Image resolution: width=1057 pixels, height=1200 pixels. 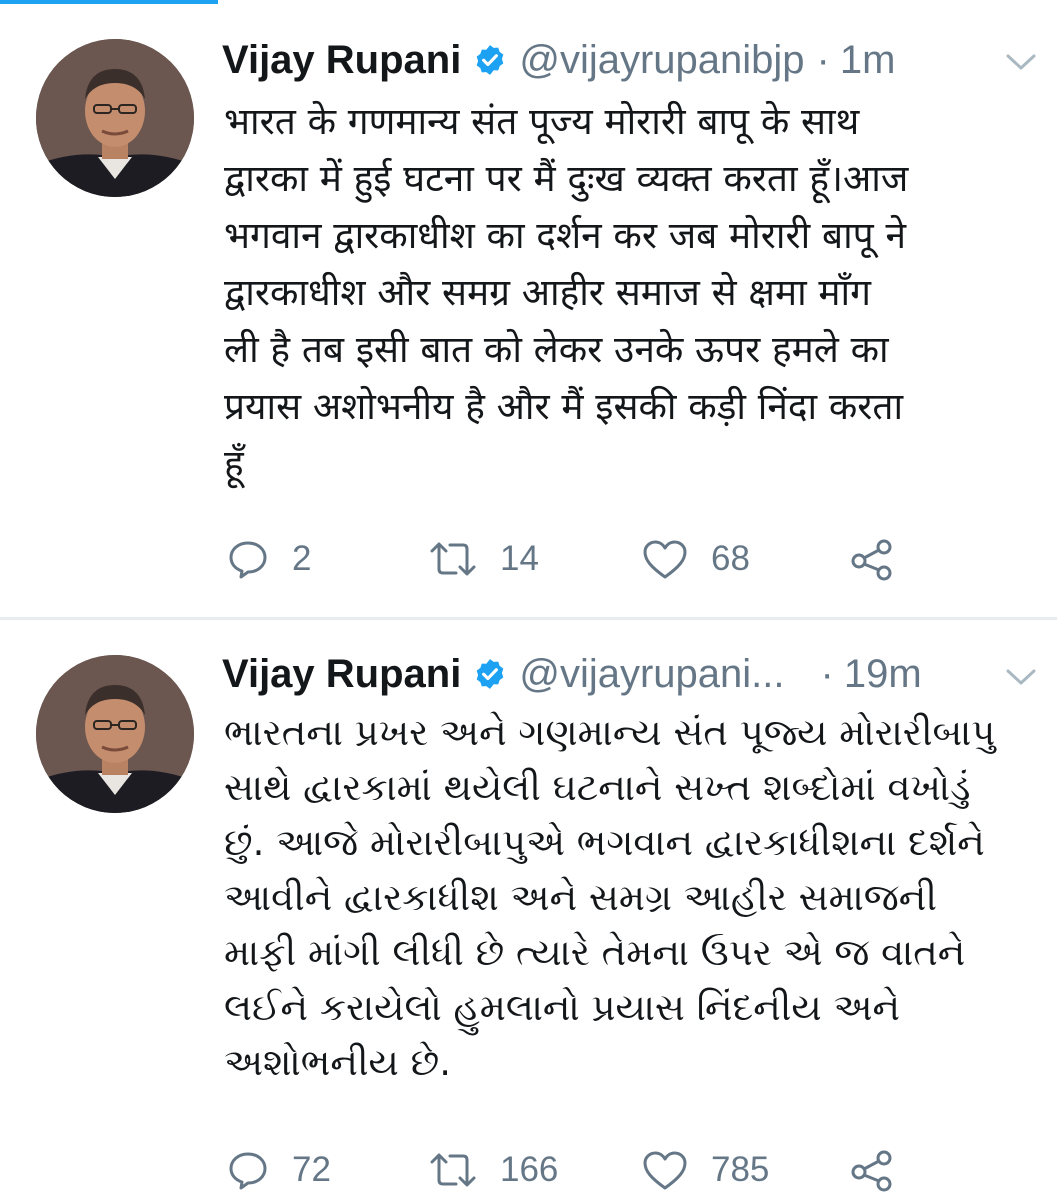 I want to click on retweet-button: 14, so click(x=483, y=559).